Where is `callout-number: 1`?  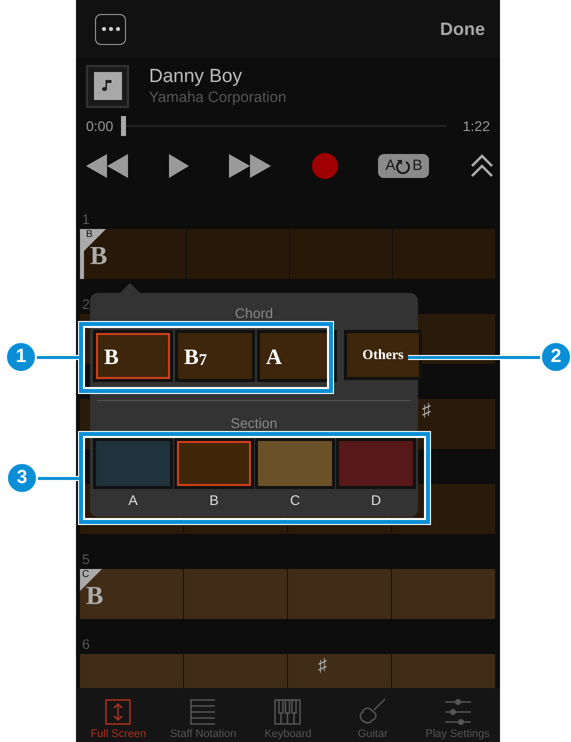
callout-number: 1 is located at coordinates (21, 357).